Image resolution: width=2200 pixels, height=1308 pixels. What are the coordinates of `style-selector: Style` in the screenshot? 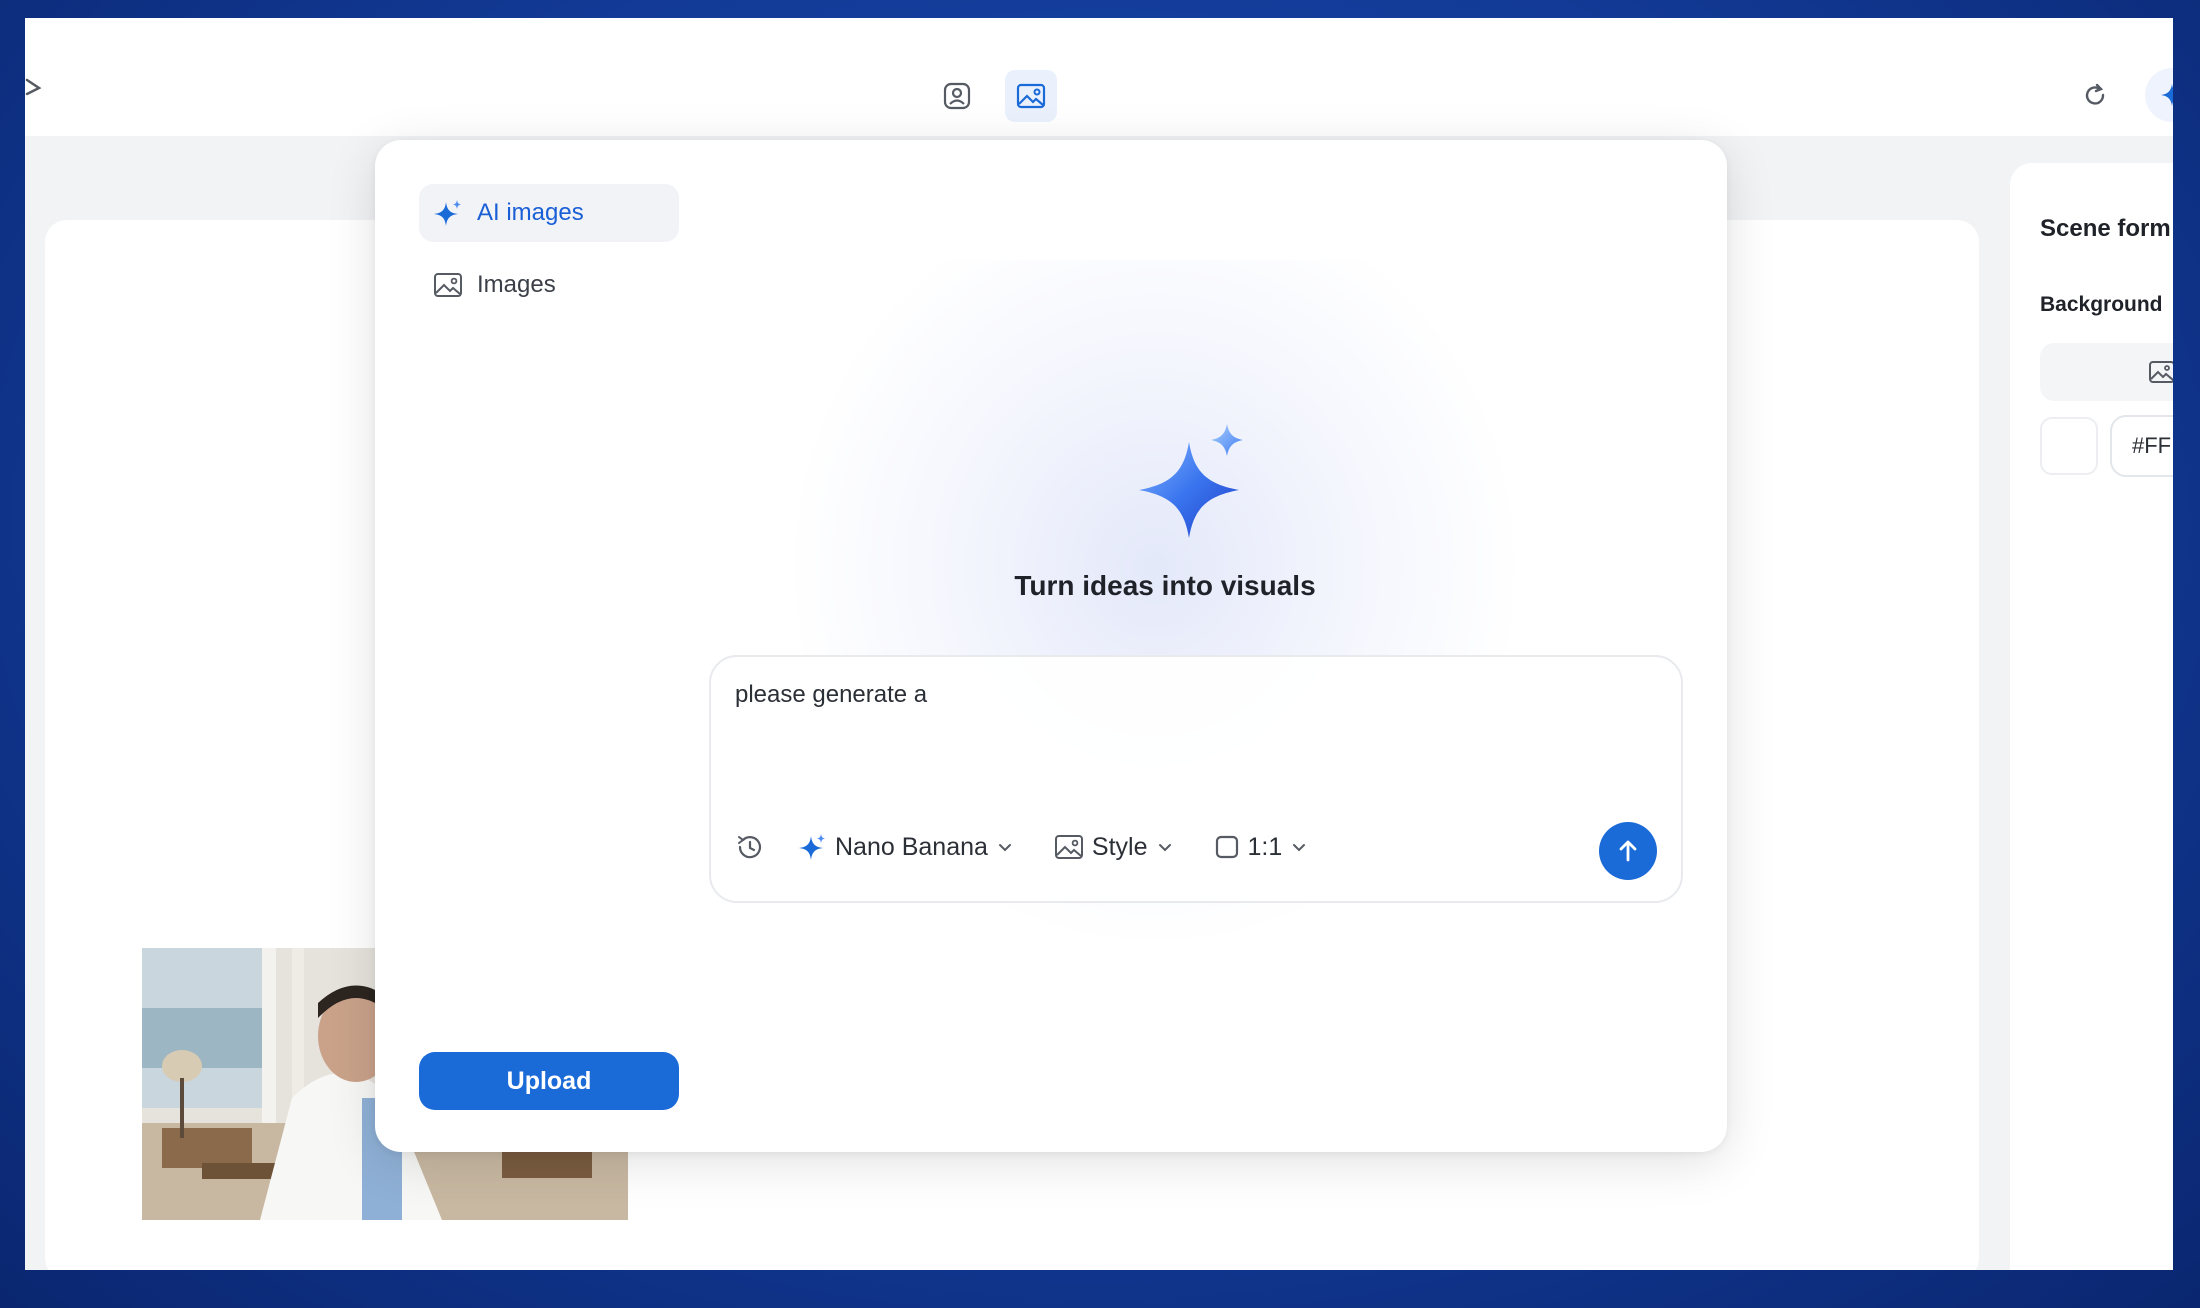 It's located at (1114, 847).